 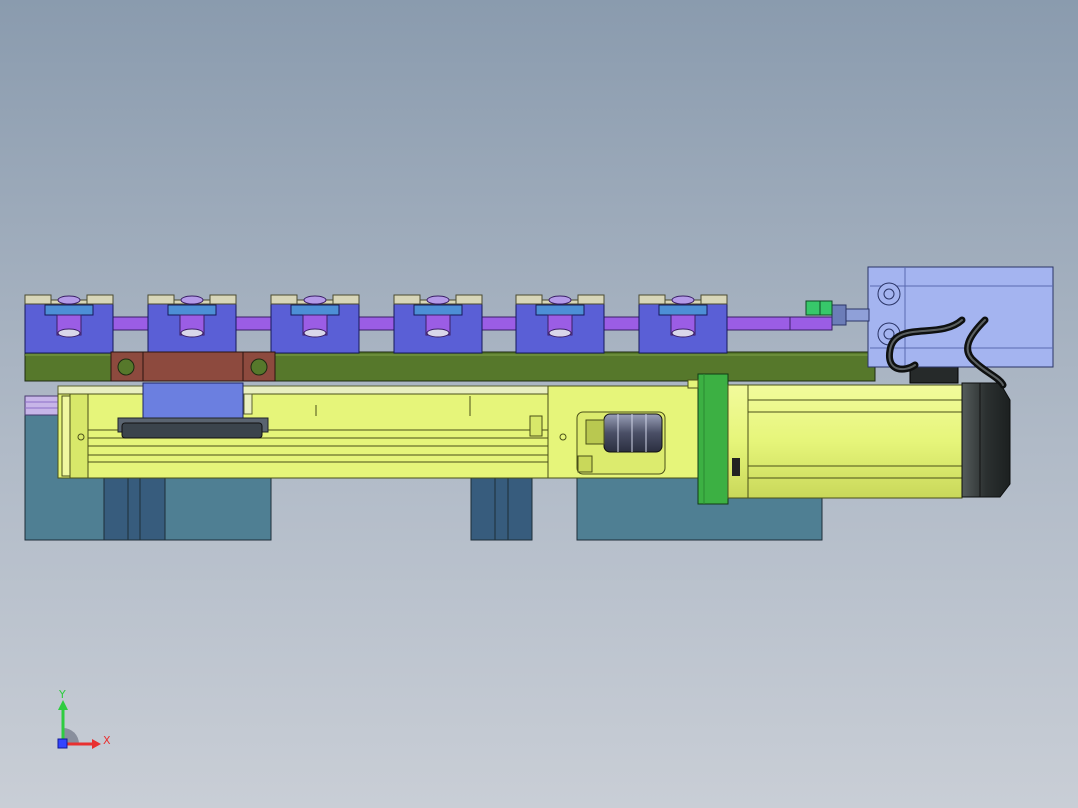 I want to click on bracket-hole-right, so click(x=259, y=367).